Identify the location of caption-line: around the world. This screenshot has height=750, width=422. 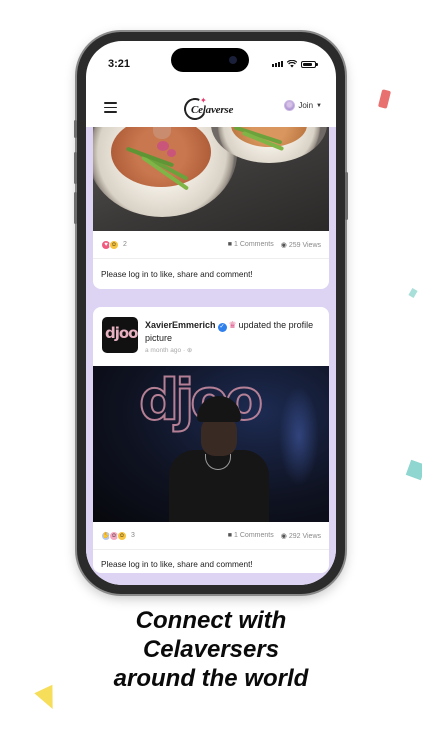
(211, 678).